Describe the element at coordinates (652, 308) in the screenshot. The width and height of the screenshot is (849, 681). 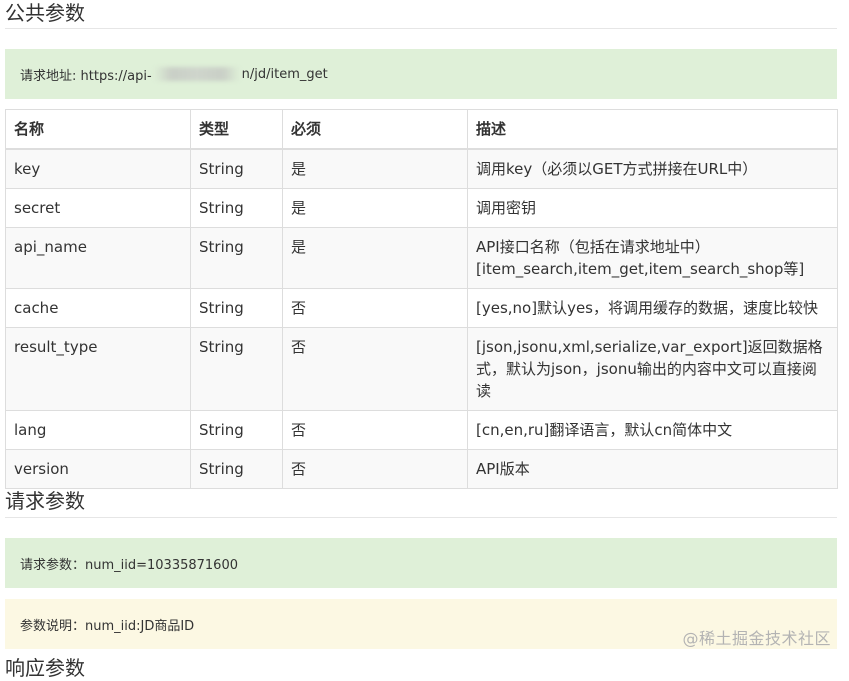
I see `param-description: [yes,no]默认yes，将调用缓存的数据，速度比较快` at that location.